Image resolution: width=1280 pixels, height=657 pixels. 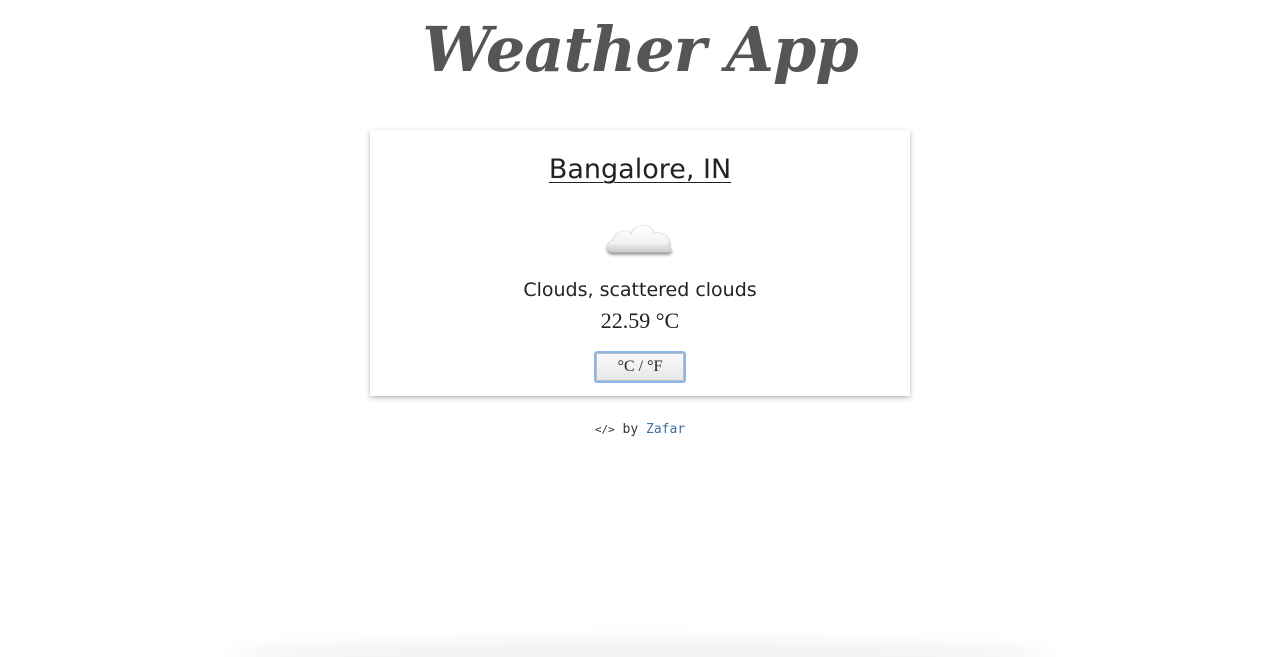 I want to click on footer: </> by Zafar, so click(x=640, y=430).